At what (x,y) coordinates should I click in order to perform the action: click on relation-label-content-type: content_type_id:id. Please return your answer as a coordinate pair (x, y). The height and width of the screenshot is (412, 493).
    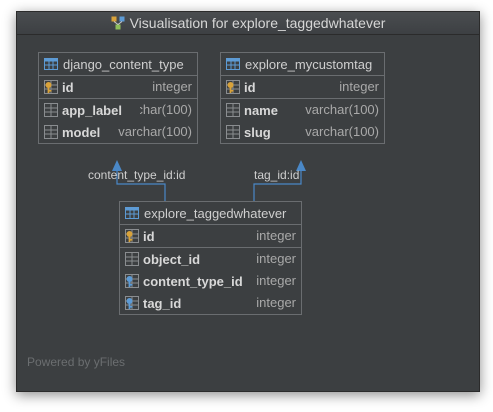
    Looking at the image, I should click on (137, 175).